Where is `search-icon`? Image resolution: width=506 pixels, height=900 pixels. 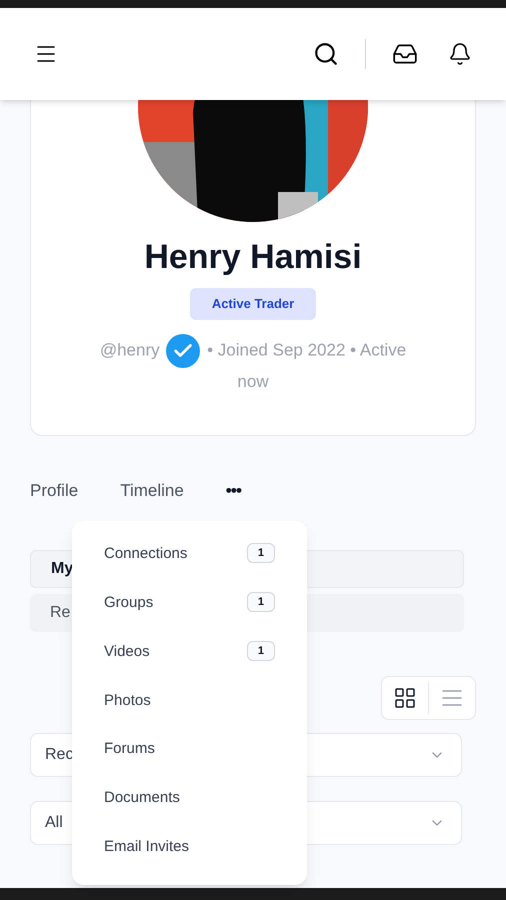
search-icon is located at coordinates (326, 54).